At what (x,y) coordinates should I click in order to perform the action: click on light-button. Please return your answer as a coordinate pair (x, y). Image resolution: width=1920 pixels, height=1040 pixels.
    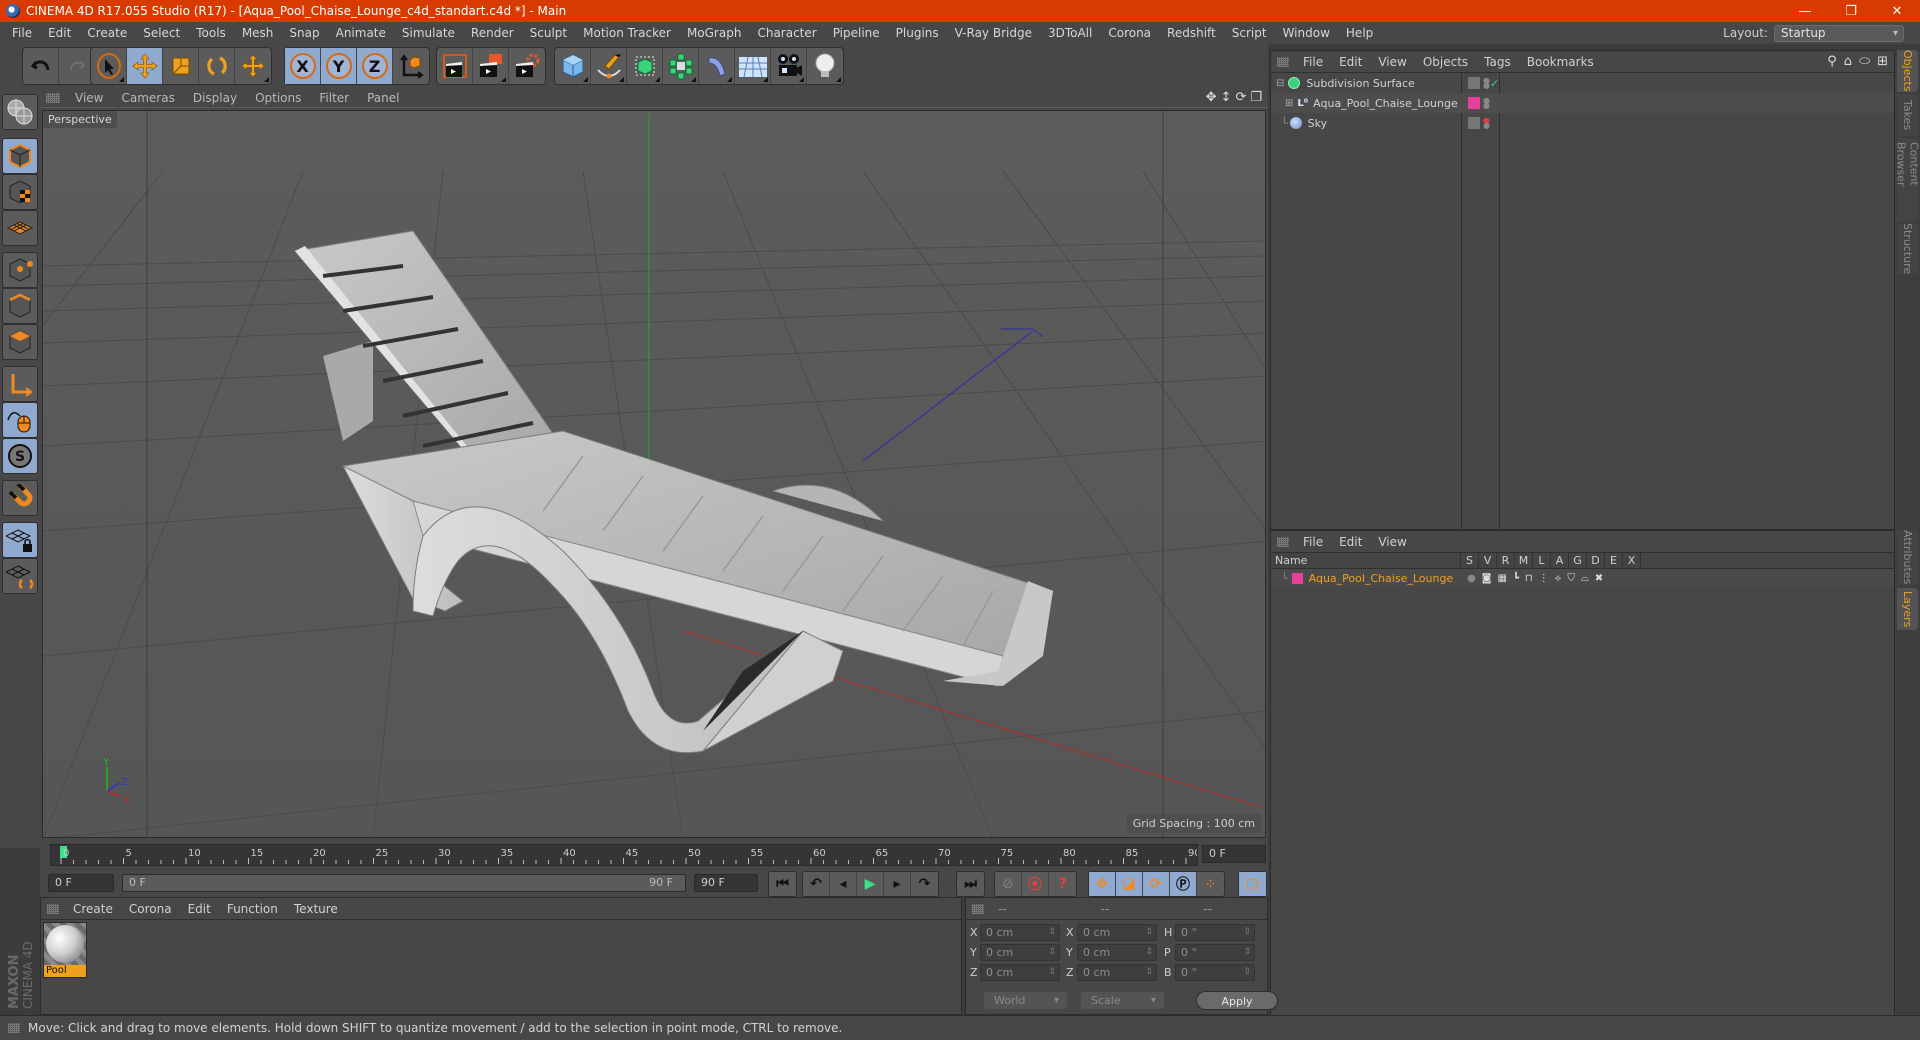
    Looking at the image, I should click on (825, 66).